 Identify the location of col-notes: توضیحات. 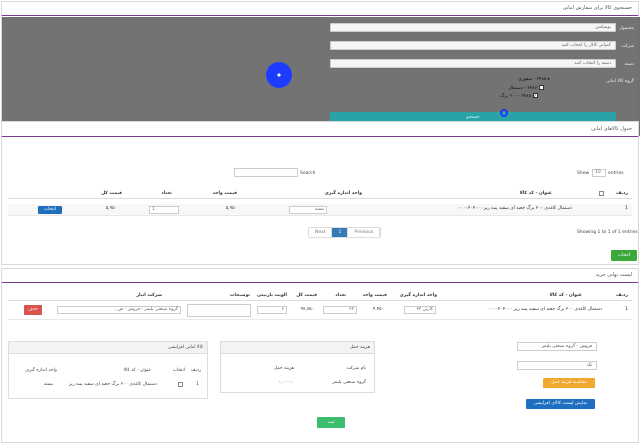
(239, 295).